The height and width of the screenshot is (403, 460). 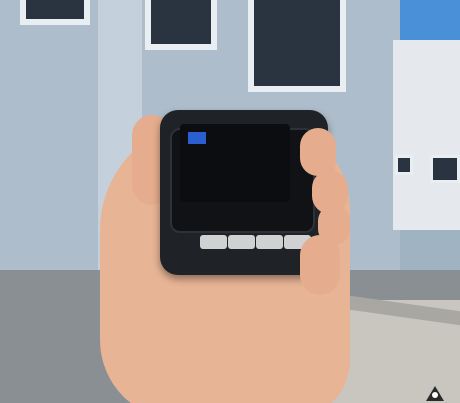 I want to click on watermark-logo-icon, so click(x=435, y=393).